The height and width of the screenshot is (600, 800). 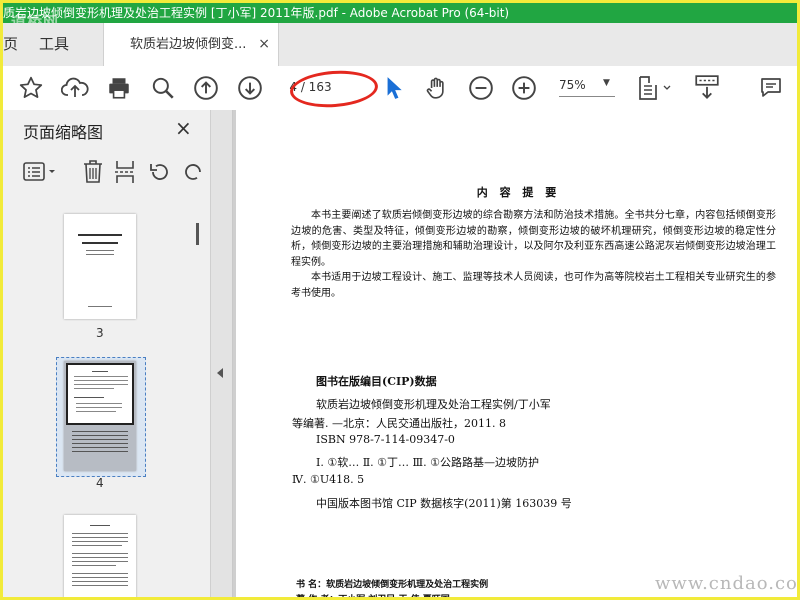 I want to click on cip-line: 软质岩边坡倾倒变形机理及处治工程实例/丁小军, so click(x=433, y=404).